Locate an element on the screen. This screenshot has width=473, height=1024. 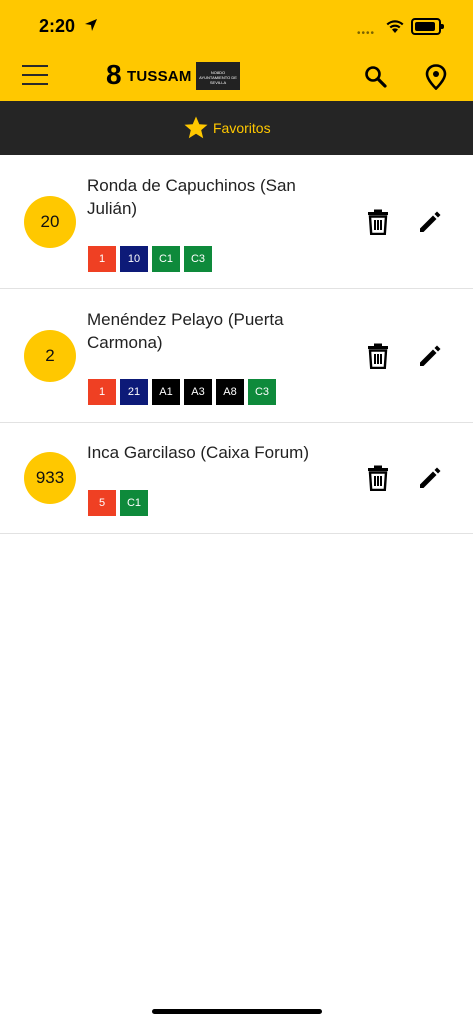
search-icon is located at coordinates (376, 77).